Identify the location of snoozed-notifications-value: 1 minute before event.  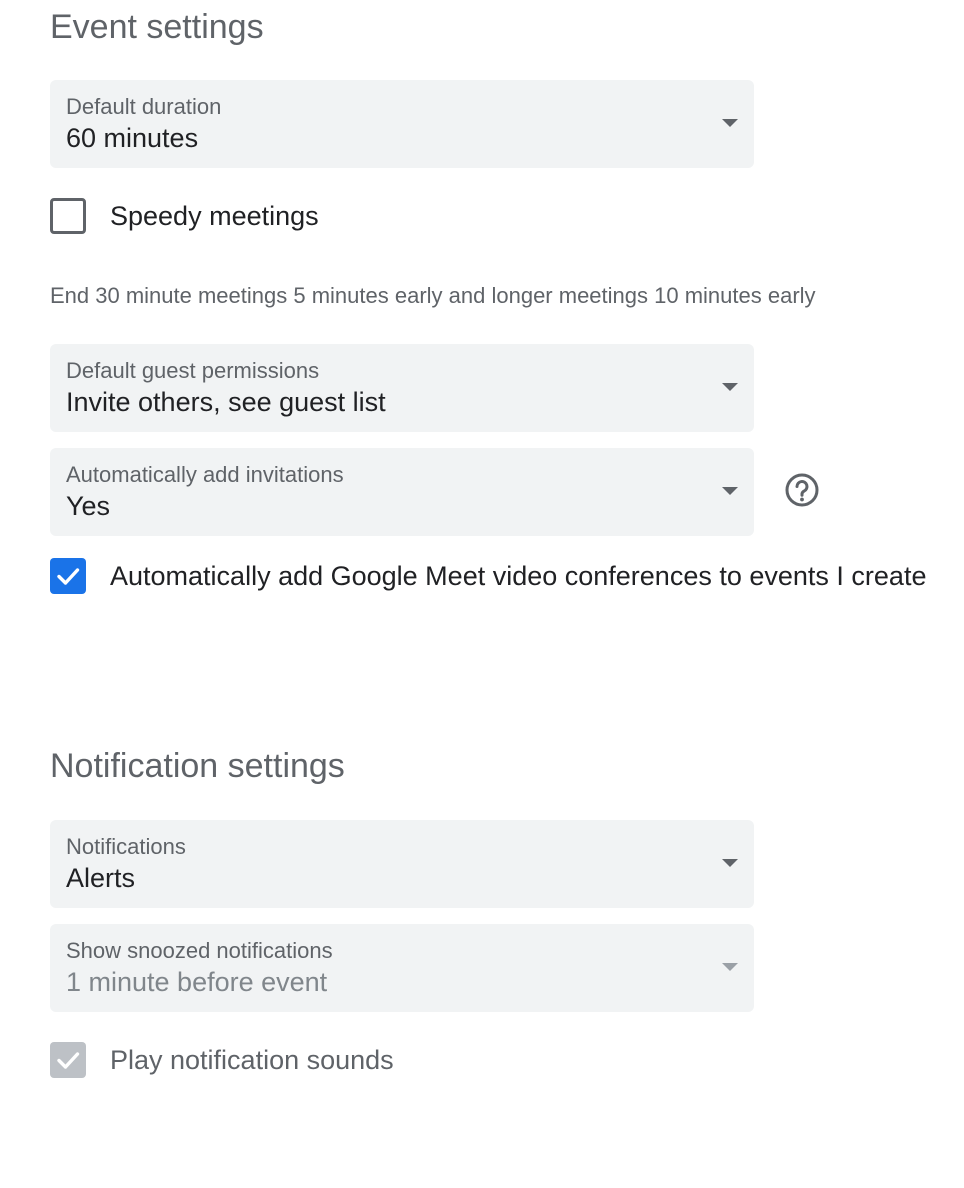
(197, 982).